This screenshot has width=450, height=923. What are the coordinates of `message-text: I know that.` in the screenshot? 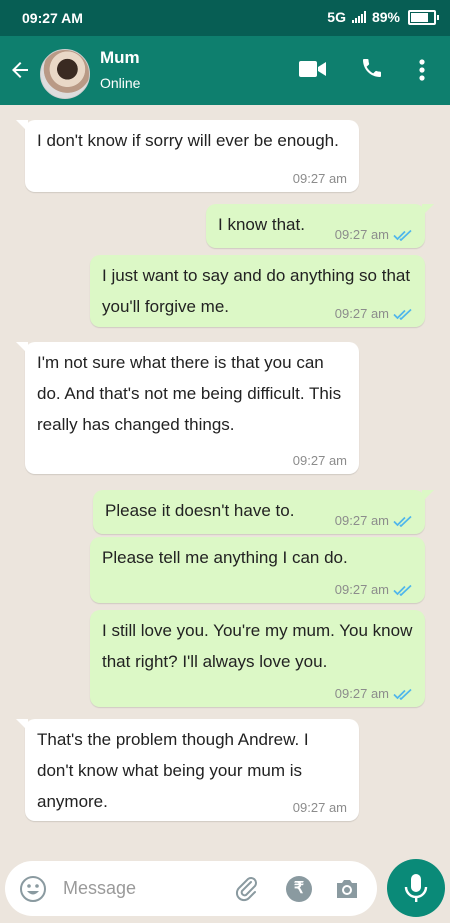 It's located at (261, 224).